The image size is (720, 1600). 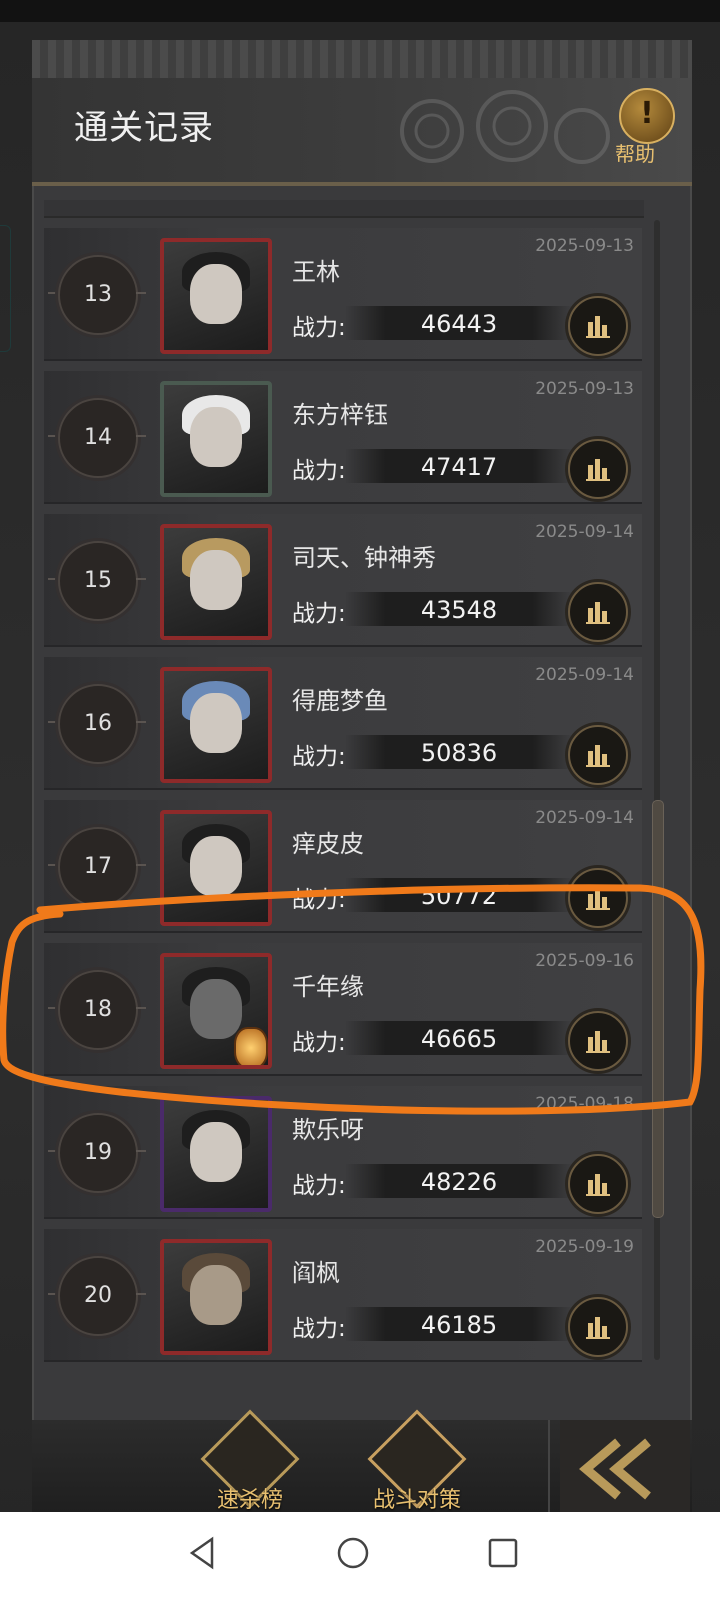 What do you see at coordinates (459, 753) in the screenshot?
I see `power-value: 50836` at bounding box center [459, 753].